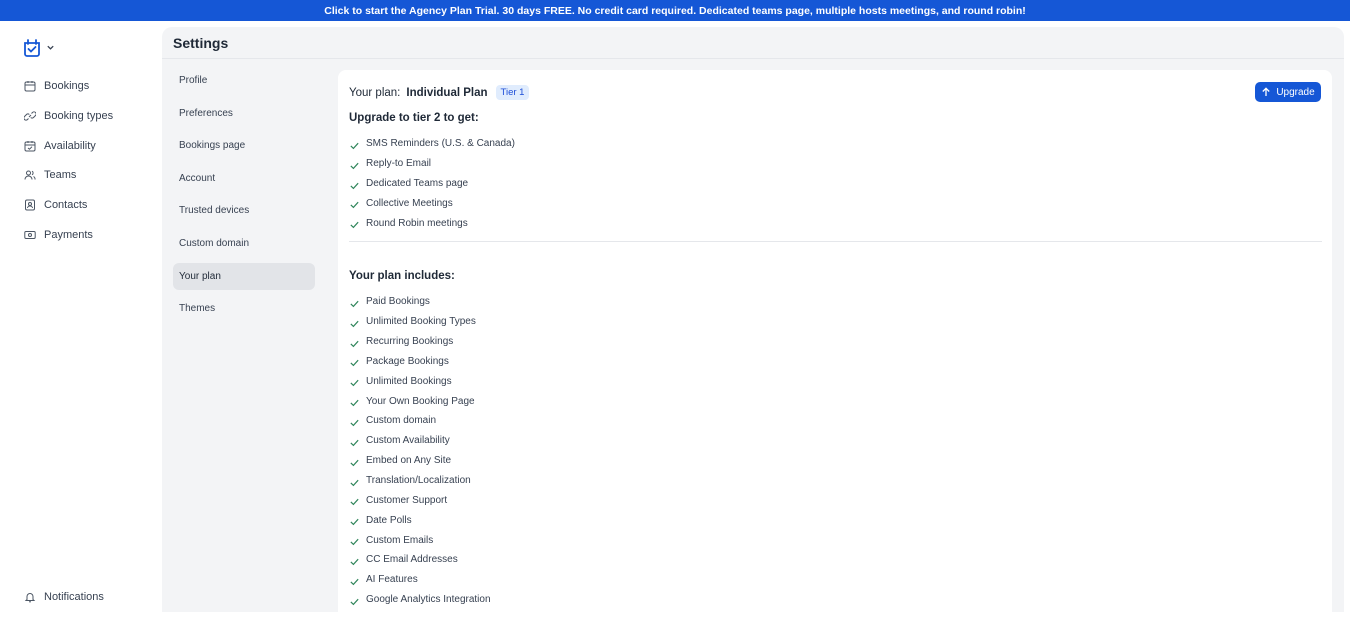 This screenshot has height=630, width=1360. What do you see at coordinates (30, 598) in the screenshot?
I see `bell-icon` at bounding box center [30, 598].